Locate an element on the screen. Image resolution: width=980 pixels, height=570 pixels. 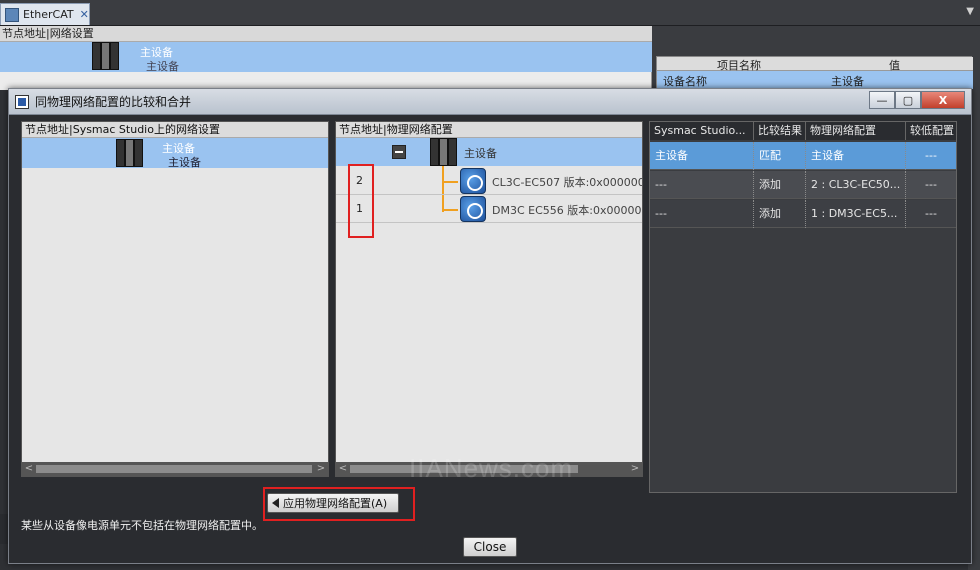
tab-ethercat: EtherCAT ✕ is located at coordinates (45, 14).